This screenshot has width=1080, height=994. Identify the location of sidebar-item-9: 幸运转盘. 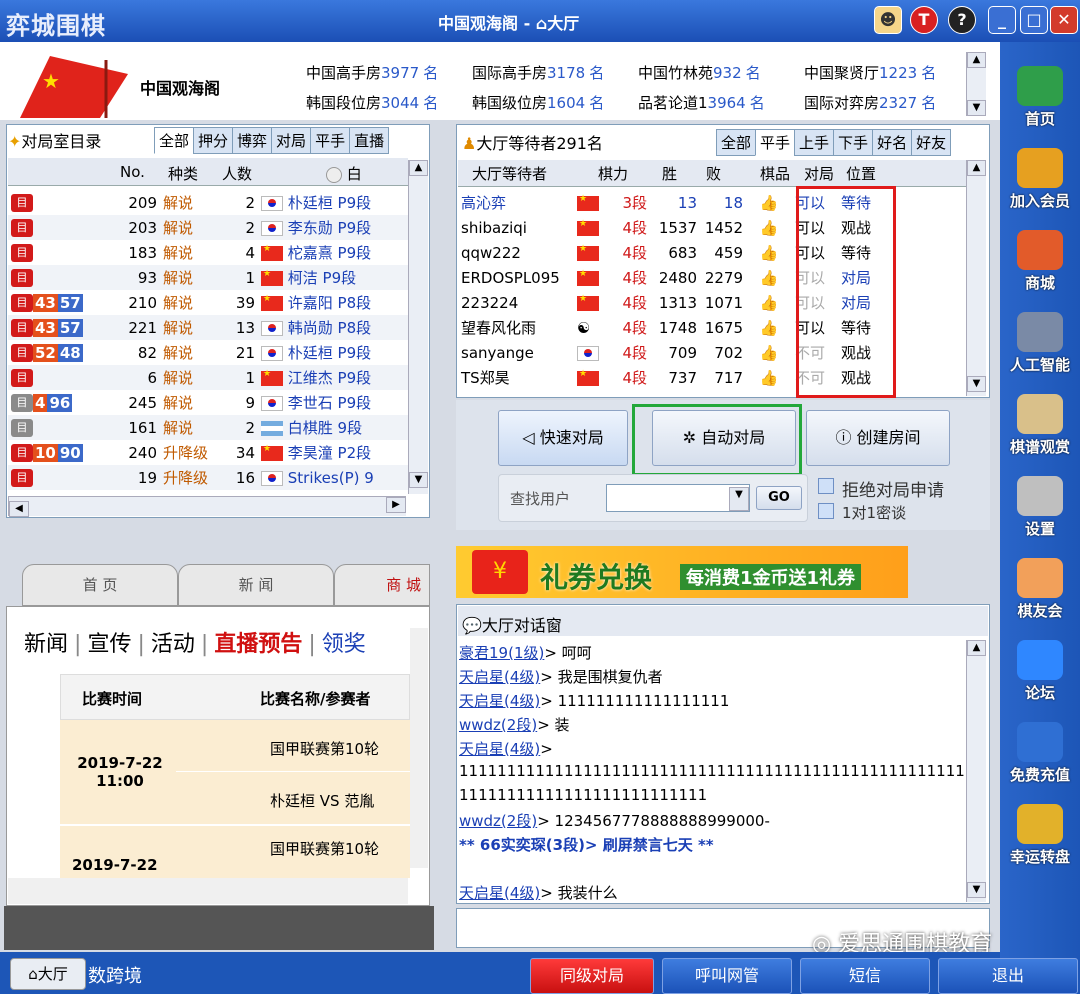
(1040, 835).